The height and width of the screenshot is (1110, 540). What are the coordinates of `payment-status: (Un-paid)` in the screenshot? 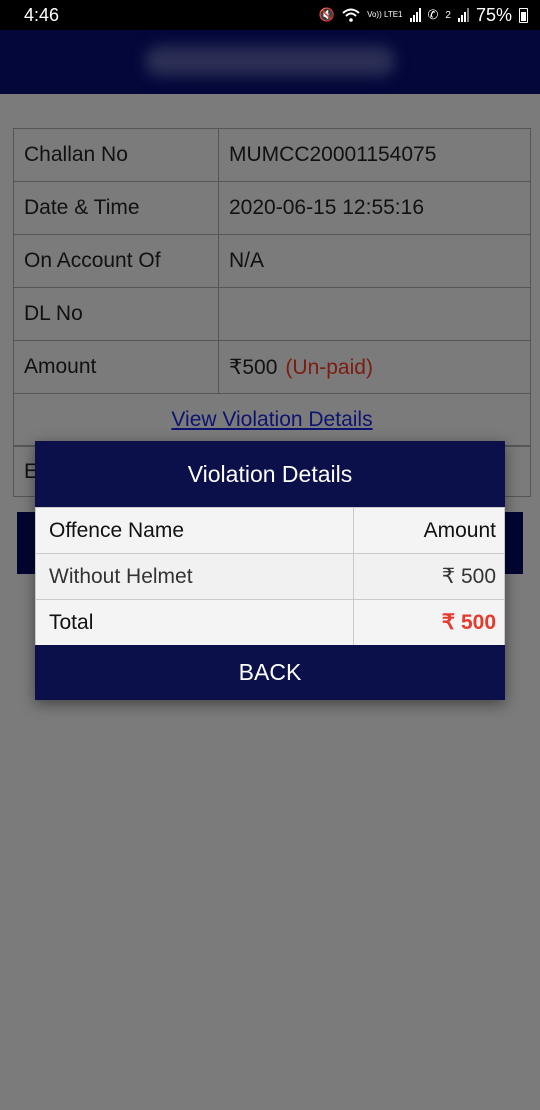 It's located at (329, 367).